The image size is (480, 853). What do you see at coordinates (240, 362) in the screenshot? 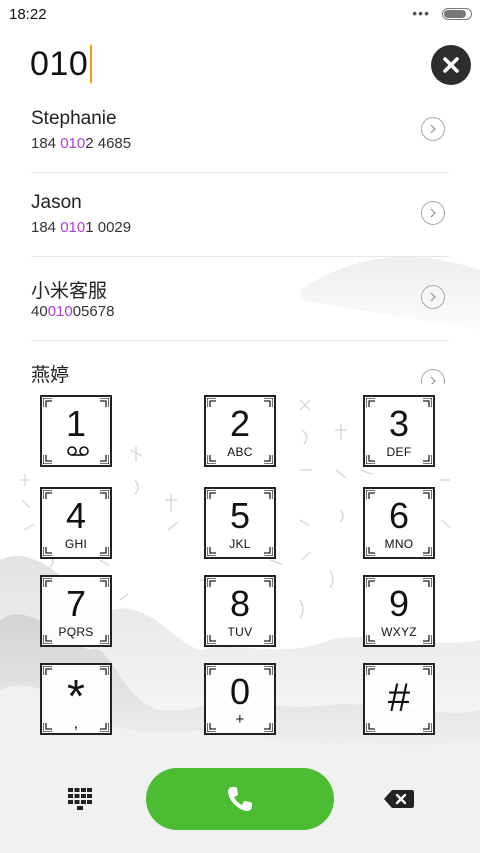
I see `list-item: 燕婷` at bounding box center [240, 362].